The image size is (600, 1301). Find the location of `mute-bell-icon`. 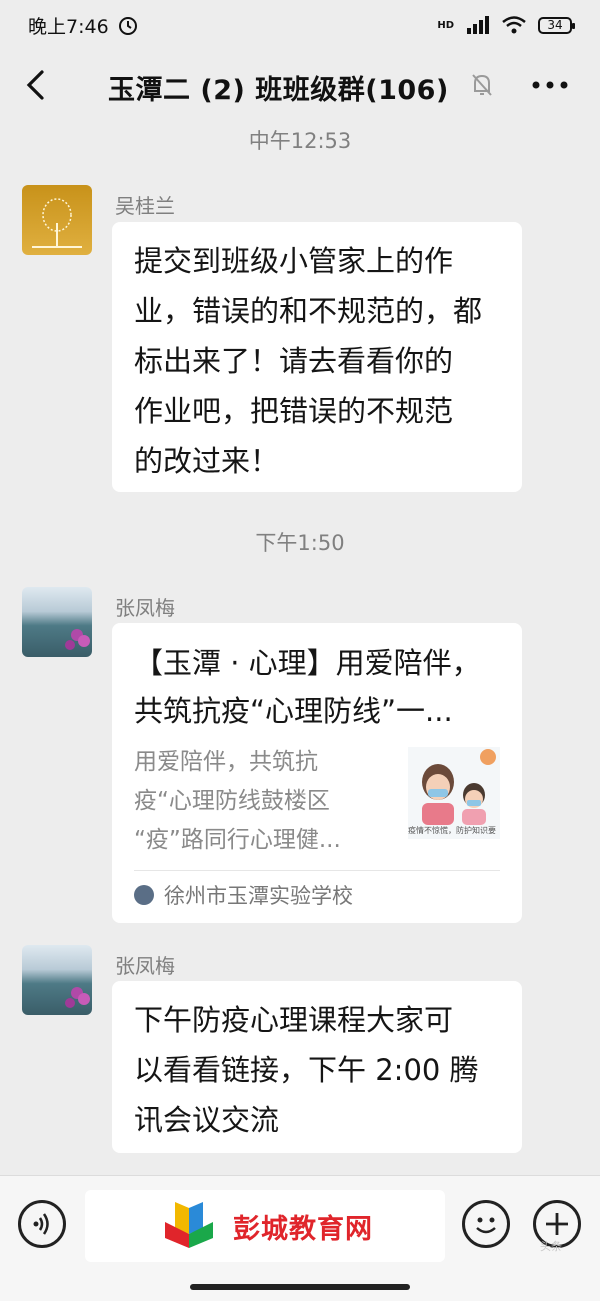

mute-bell-icon is located at coordinates (482, 85).